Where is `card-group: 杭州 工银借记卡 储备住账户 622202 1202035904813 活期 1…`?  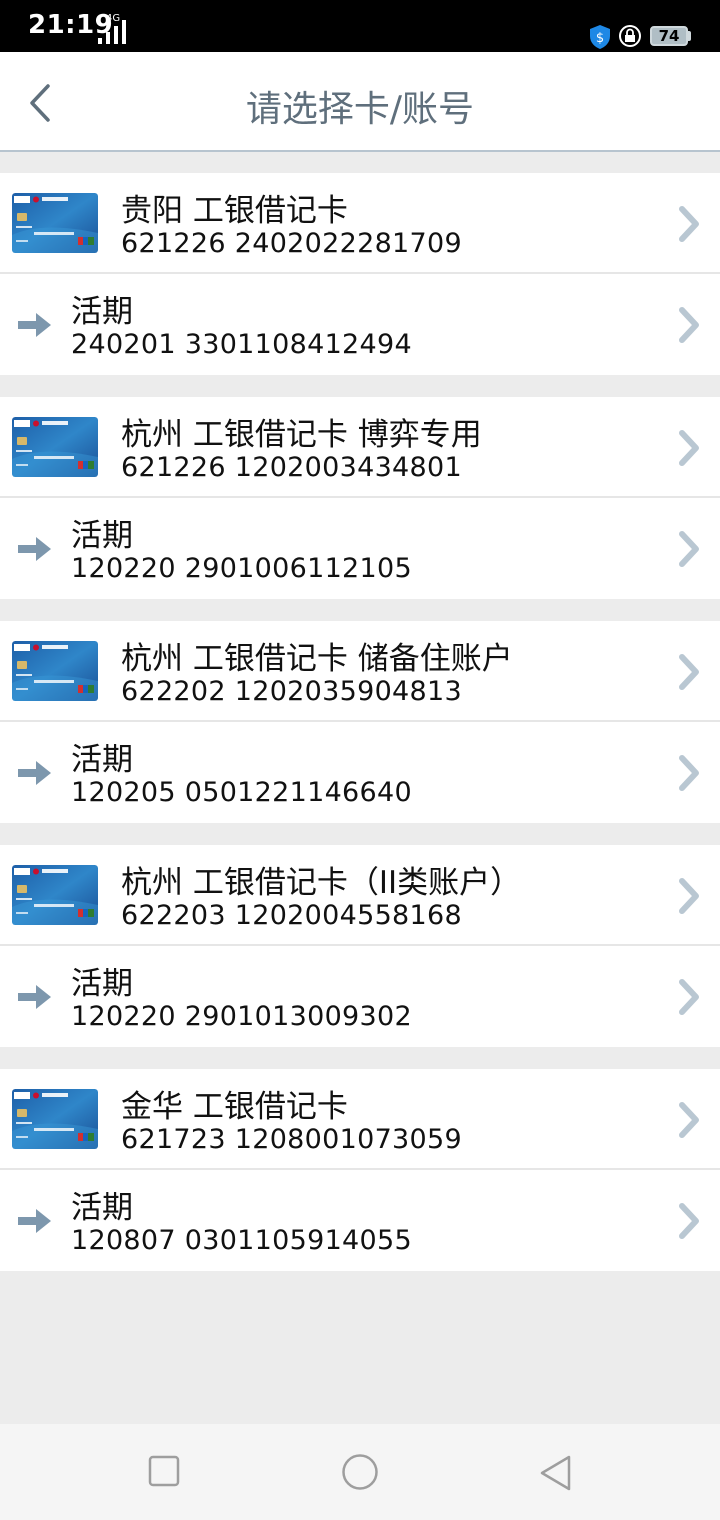 card-group: 杭州 工银借记卡 储备住账户 622202 1202035904813 活期 1… is located at coordinates (360, 722).